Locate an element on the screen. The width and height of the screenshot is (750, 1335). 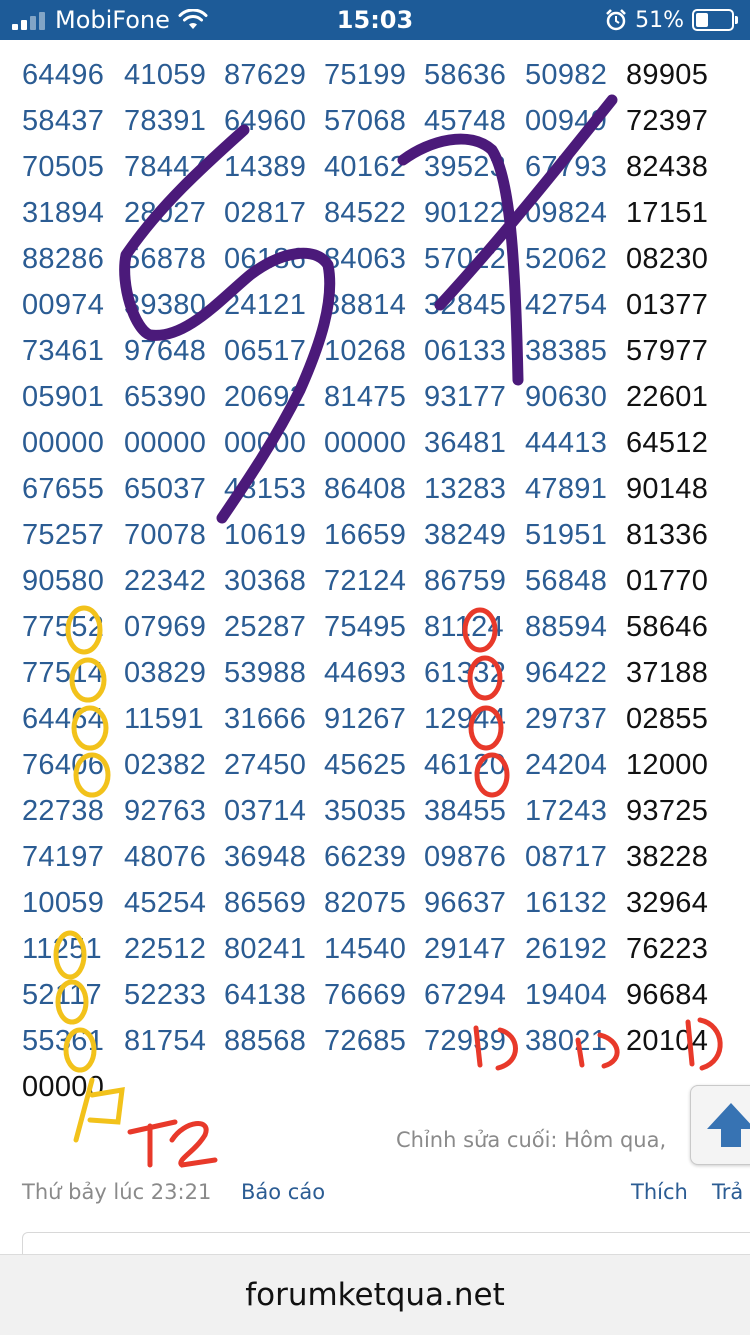
arrow-up-icon is located at coordinates (728, 1125).